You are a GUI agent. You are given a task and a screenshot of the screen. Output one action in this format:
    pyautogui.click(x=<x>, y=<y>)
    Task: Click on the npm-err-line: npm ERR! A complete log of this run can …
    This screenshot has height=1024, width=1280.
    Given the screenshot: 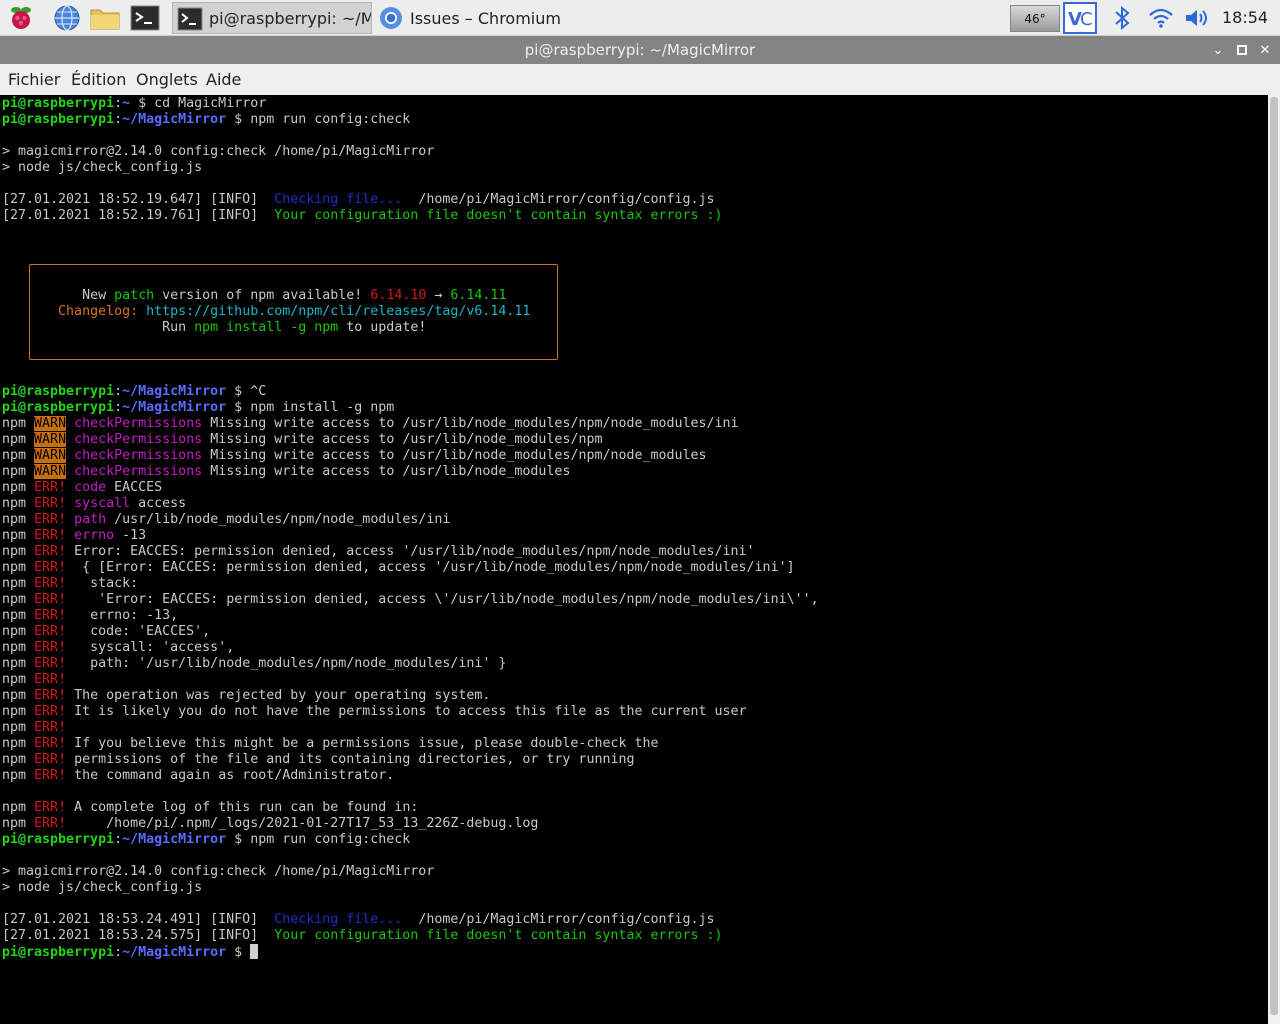 What is the action you would take?
    pyautogui.click(x=210, y=807)
    